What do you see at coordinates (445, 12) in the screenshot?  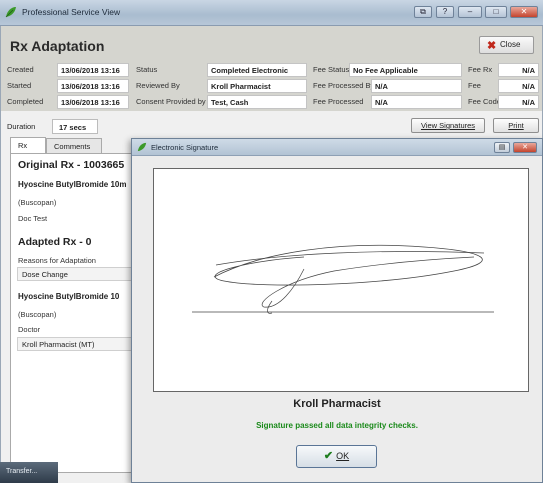 I see `help-icon: ?` at bounding box center [445, 12].